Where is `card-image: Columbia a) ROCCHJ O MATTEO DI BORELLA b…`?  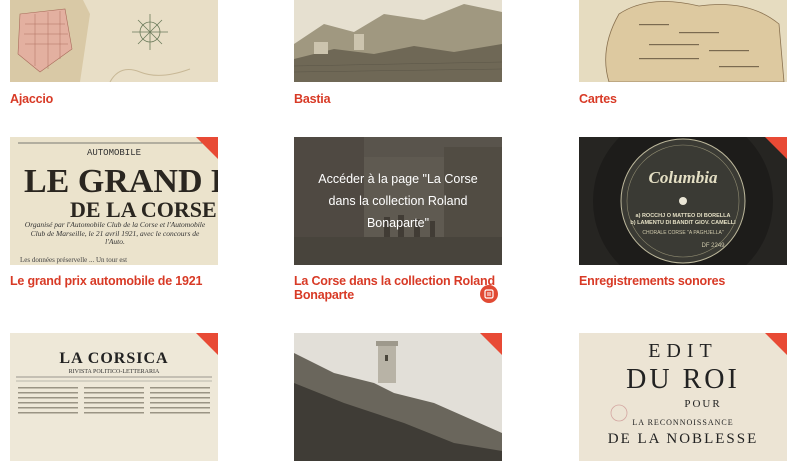
card-image: Columbia a) ROCCHJ O MATTEO DI BORELLA b… is located at coordinates (683, 201).